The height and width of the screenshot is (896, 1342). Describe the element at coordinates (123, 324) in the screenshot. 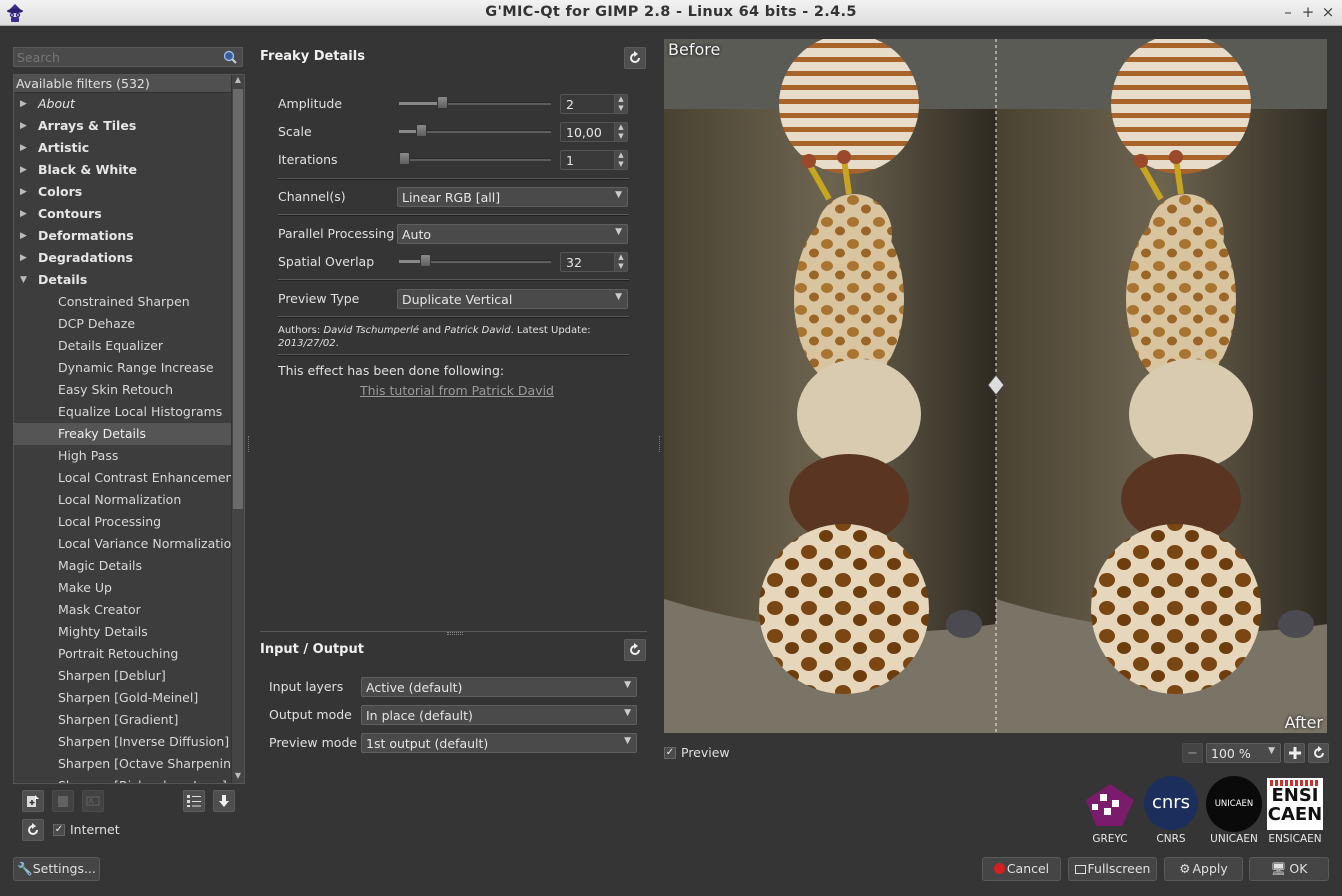

I see `tree-filter-item: DCP Dehaze` at that location.